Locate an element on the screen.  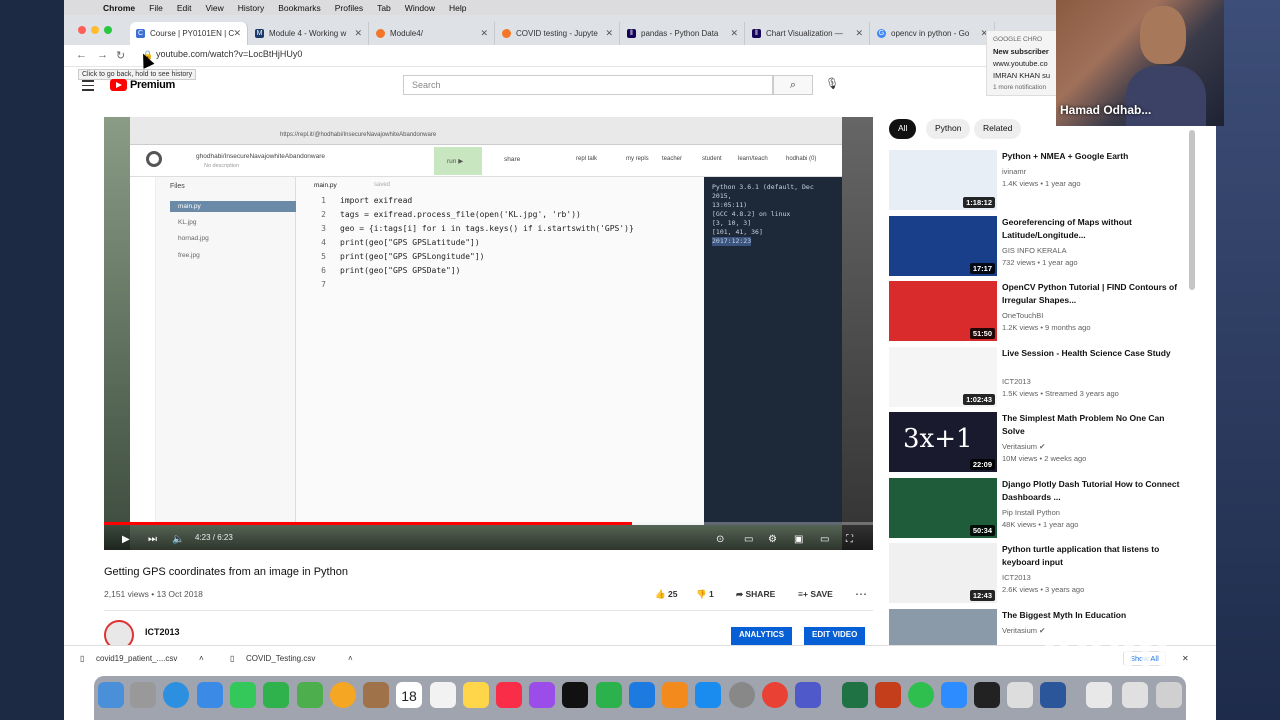
tv-icon is located at coordinates (575, 695).